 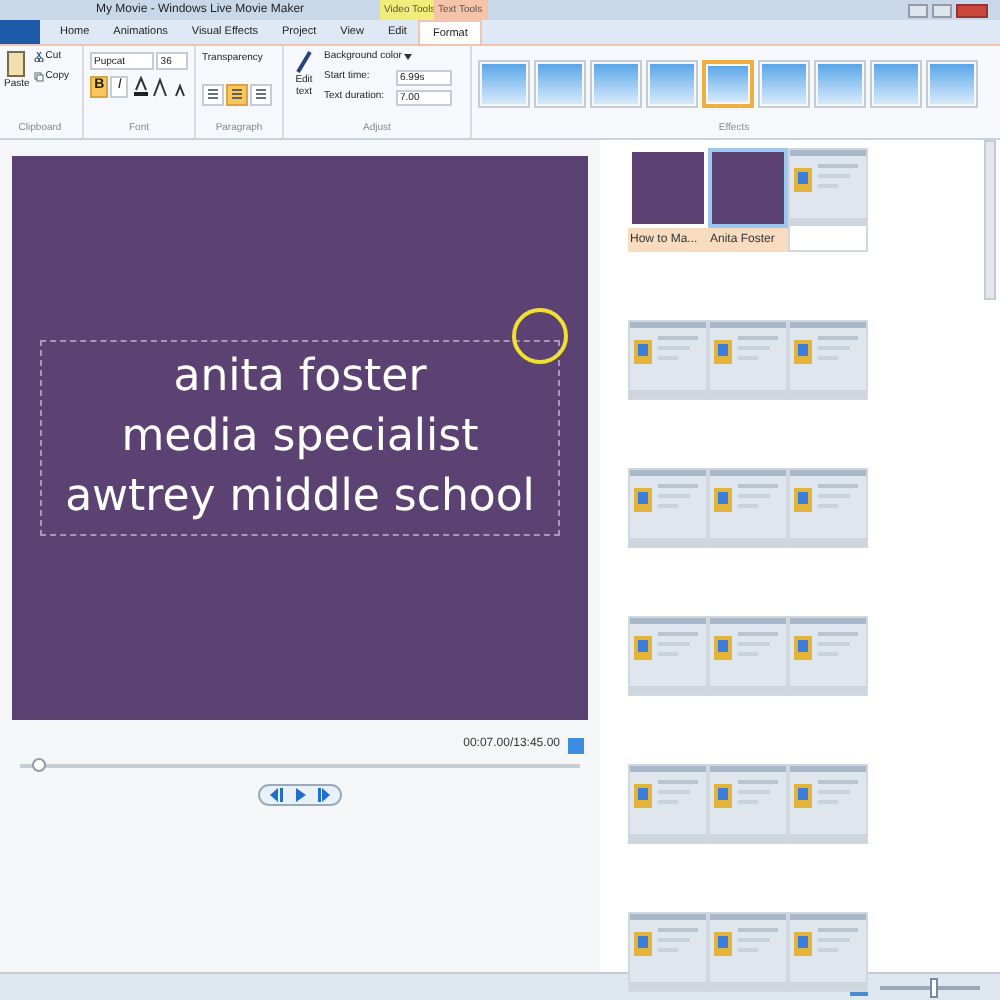 I want to click on seek-thumb, so click(x=38, y=765).